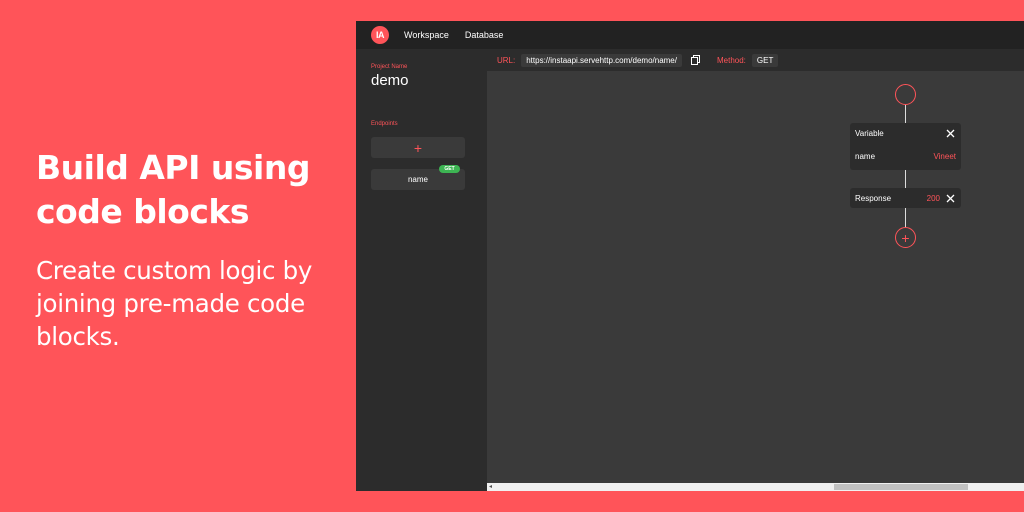  What do you see at coordinates (484, 35) in the screenshot?
I see `nav-database: Database` at bounding box center [484, 35].